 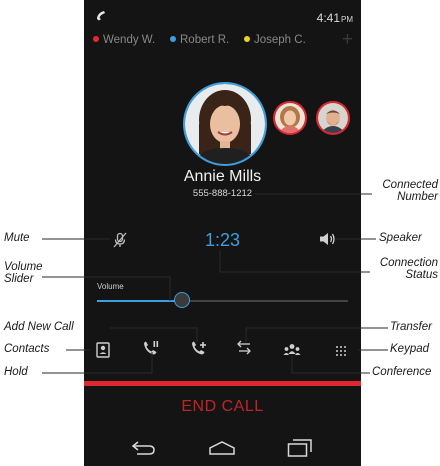 I want to click on annotation-line: Connected, so click(x=410, y=185).